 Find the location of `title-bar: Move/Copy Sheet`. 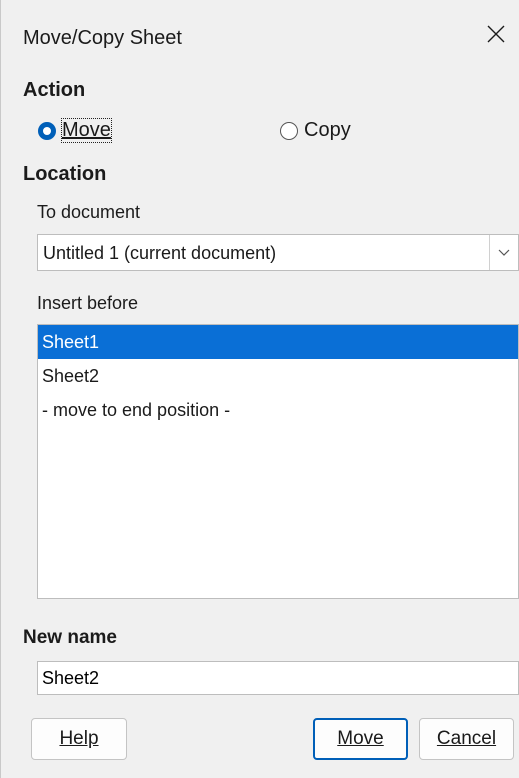

title-bar: Move/Copy Sheet is located at coordinates (260, 32).